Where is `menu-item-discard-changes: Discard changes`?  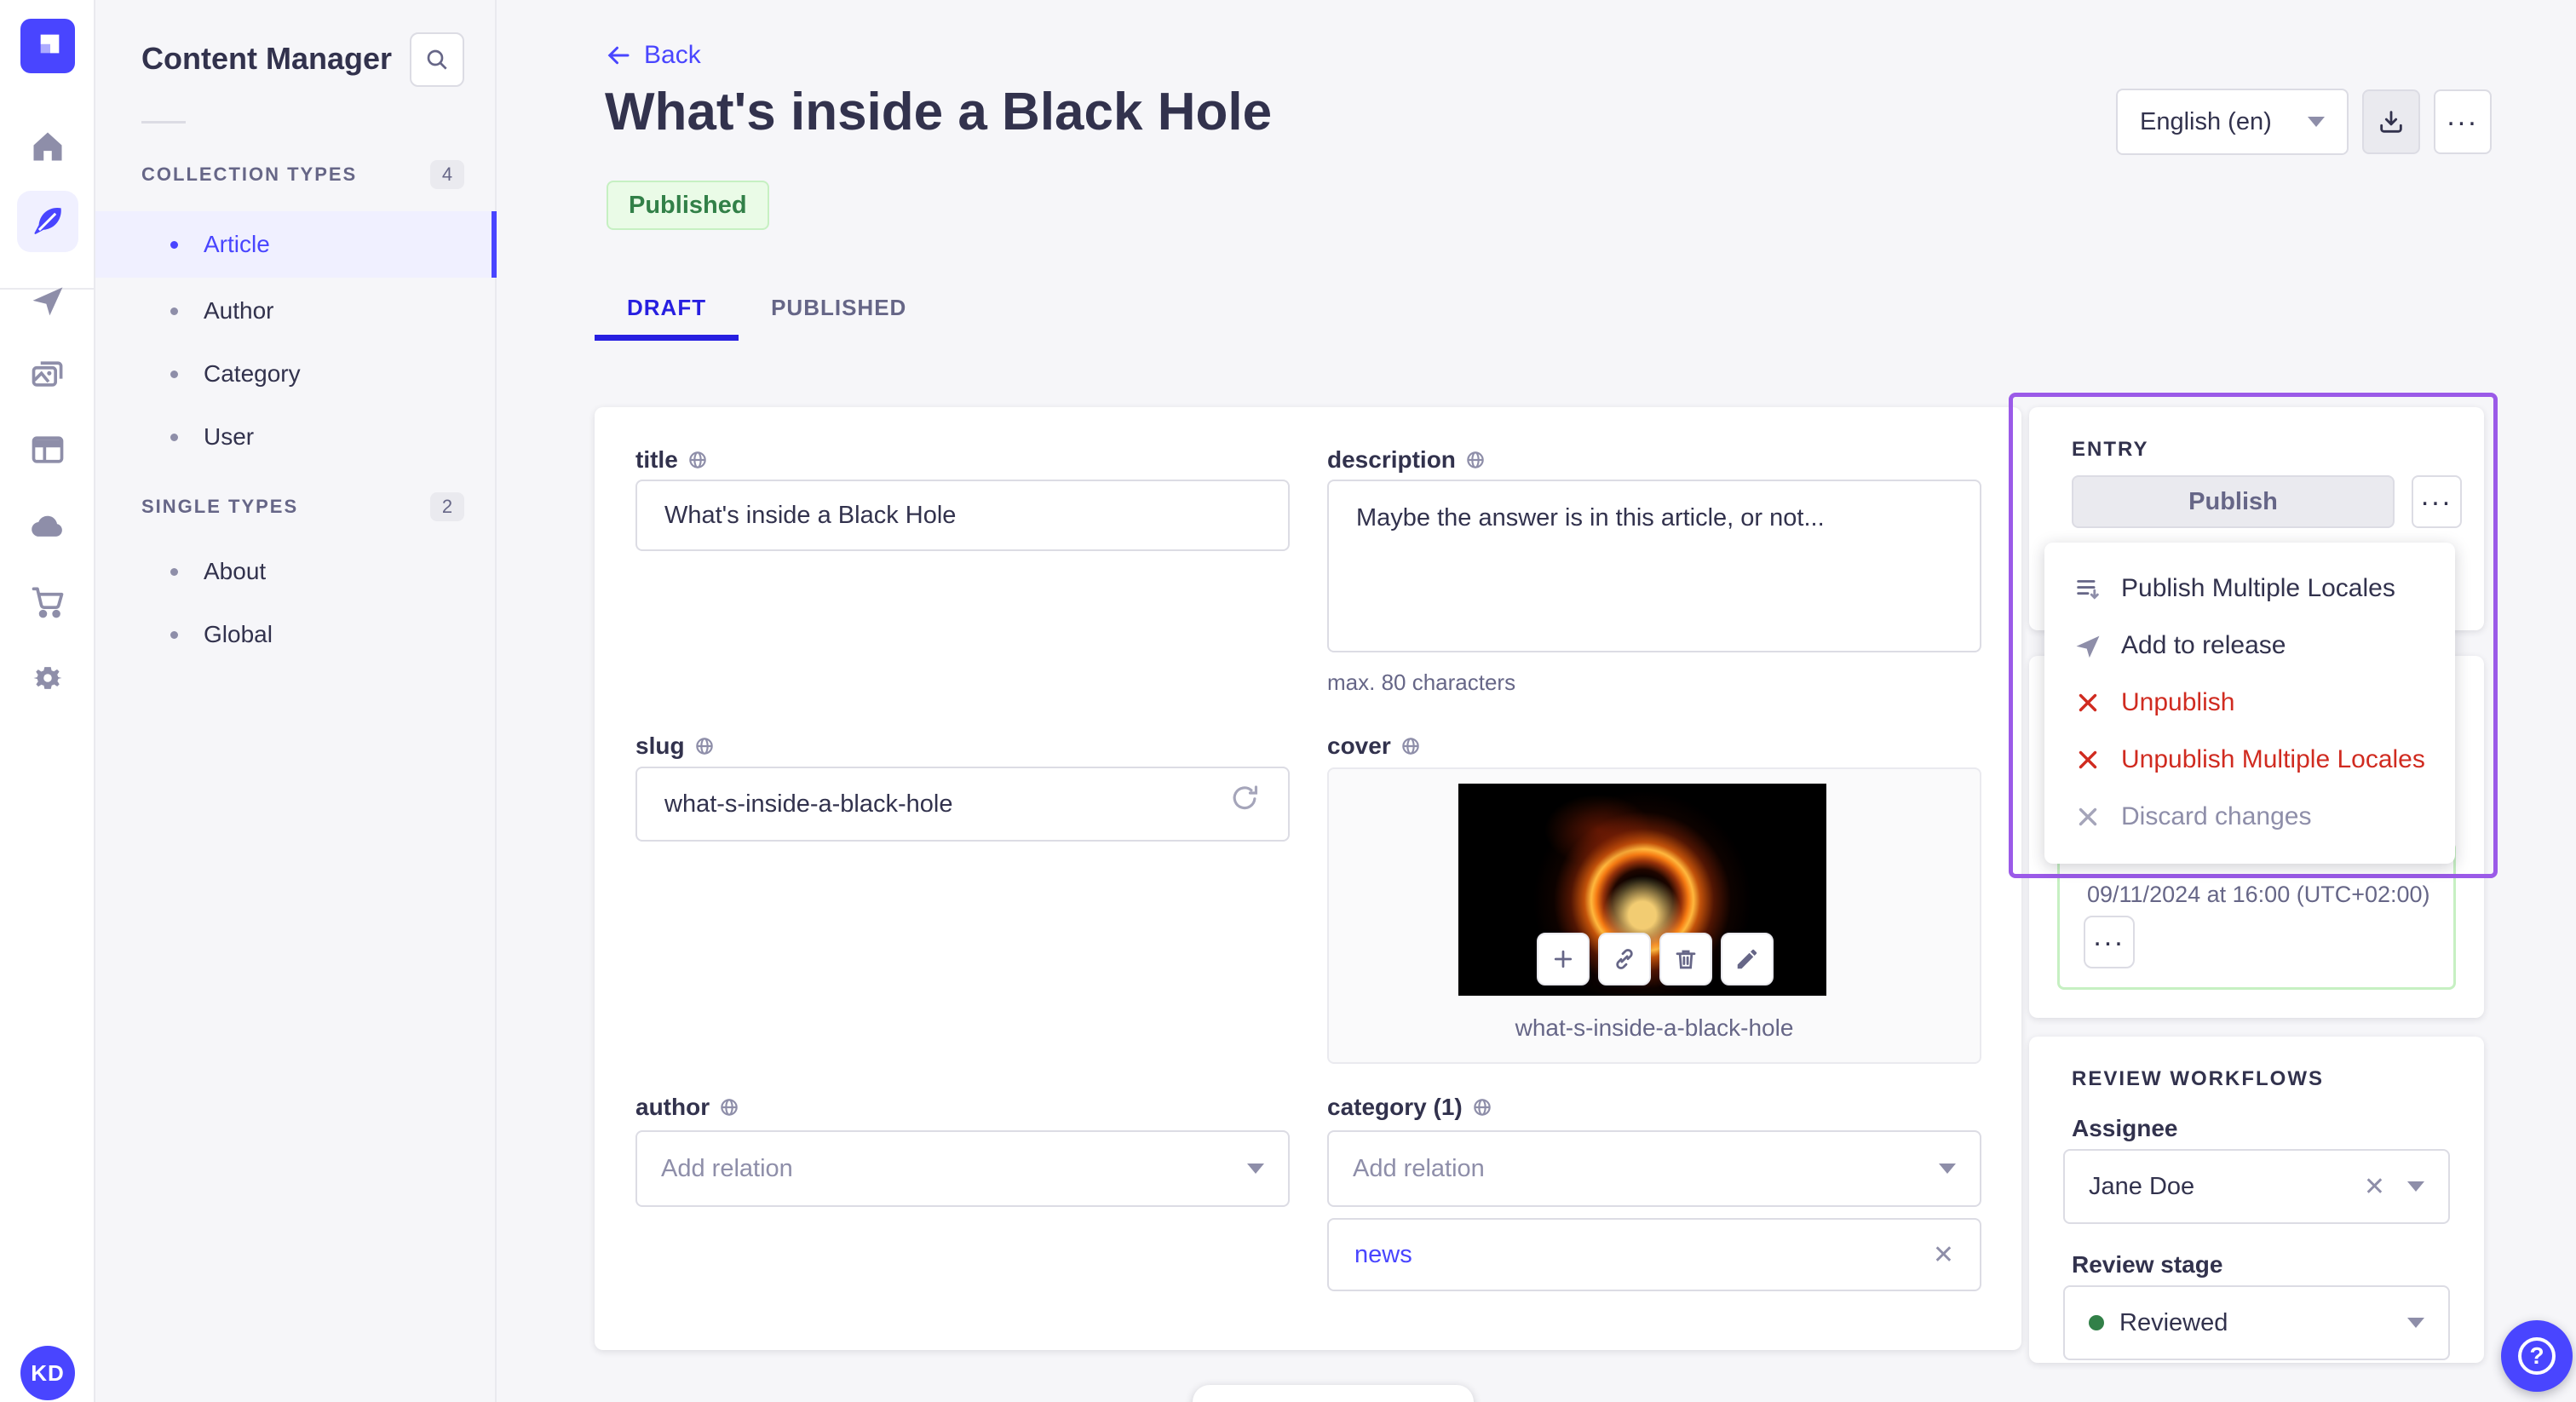 menu-item-discard-changes: Discard changes is located at coordinates (2249, 816).